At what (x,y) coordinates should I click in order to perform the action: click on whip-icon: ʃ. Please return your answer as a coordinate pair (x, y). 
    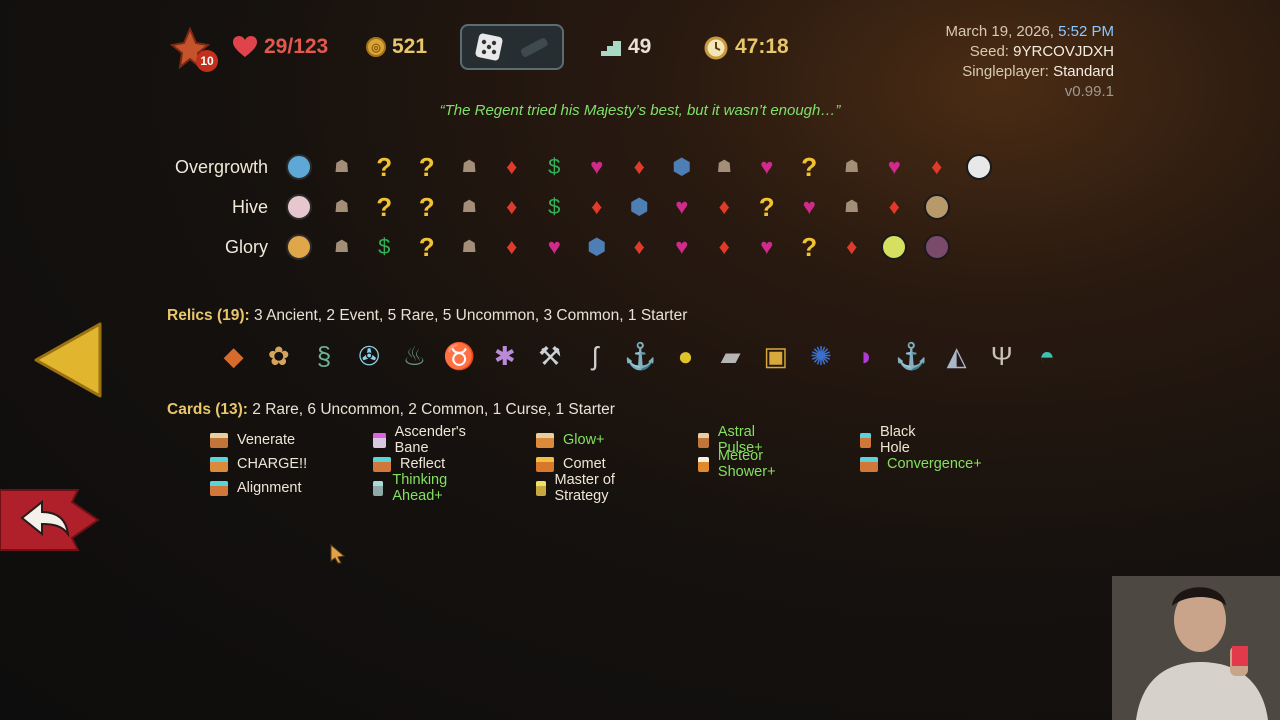
    Looking at the image, I should click on (595, 356).